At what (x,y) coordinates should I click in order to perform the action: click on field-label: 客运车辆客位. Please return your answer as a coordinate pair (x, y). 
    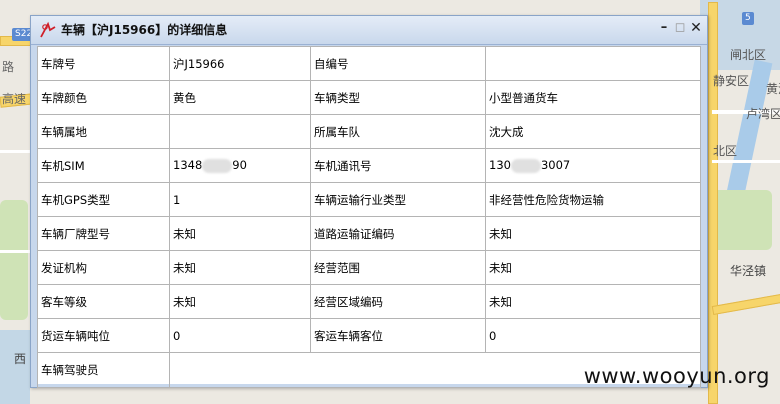
    Looking at the image, I should click on (398, 335).